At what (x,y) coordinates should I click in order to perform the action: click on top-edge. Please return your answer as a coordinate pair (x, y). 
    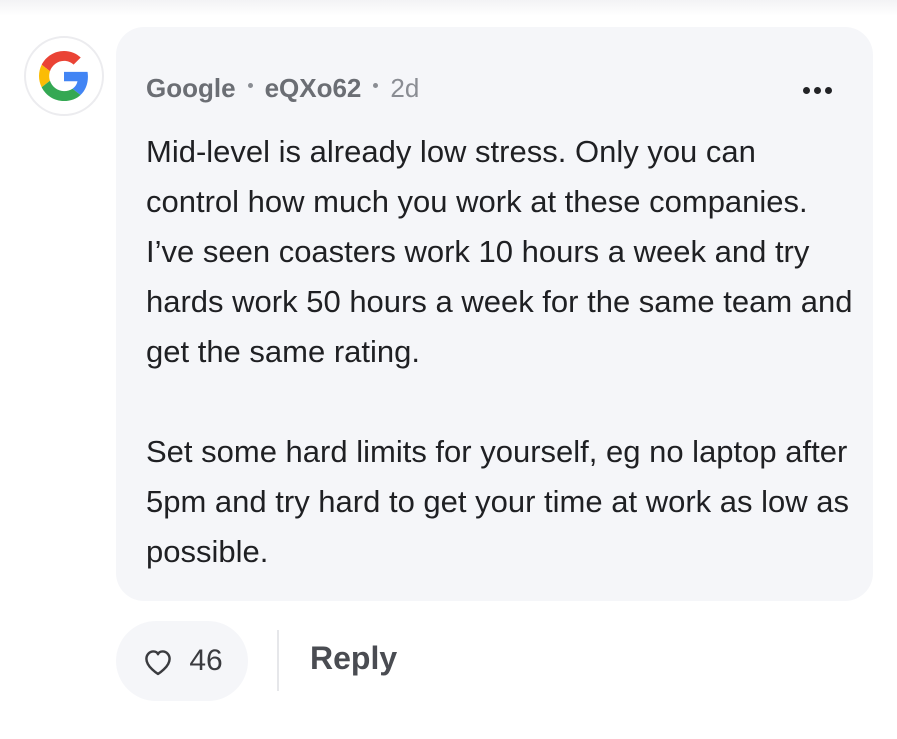
    Looking at the image, I should click on (448, 8).